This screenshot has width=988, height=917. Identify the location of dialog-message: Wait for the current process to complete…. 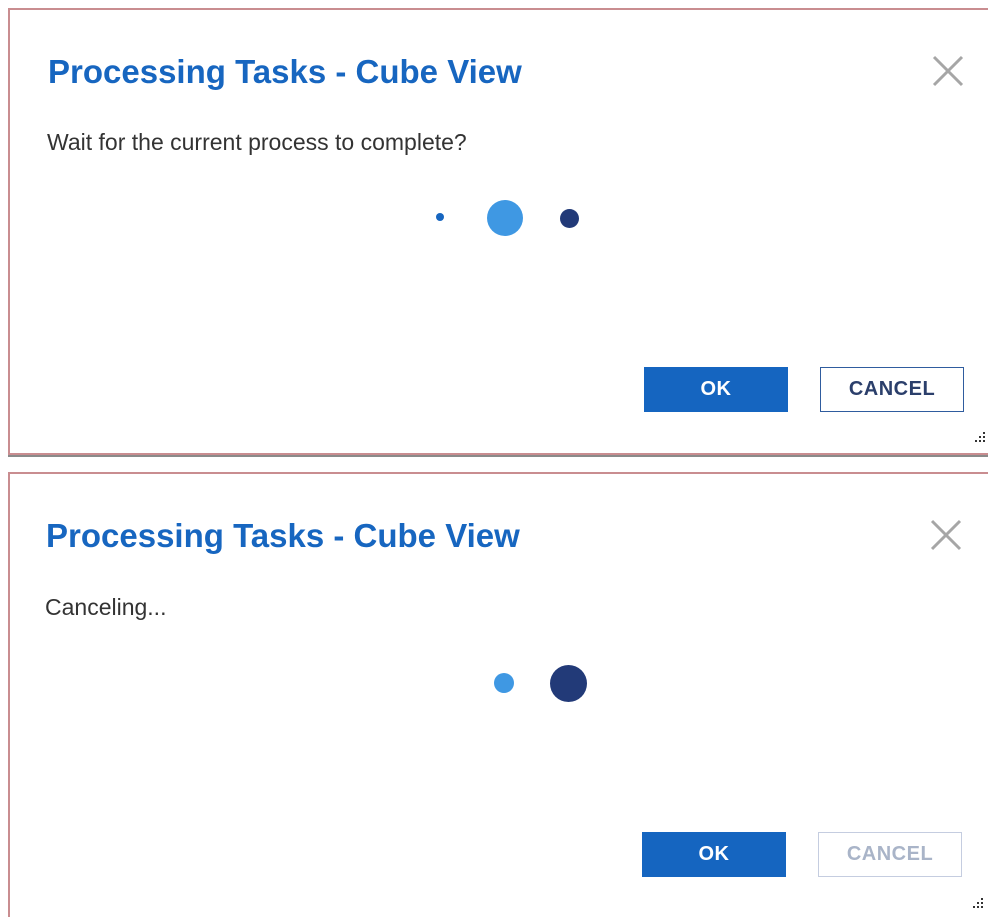
(257, 142).